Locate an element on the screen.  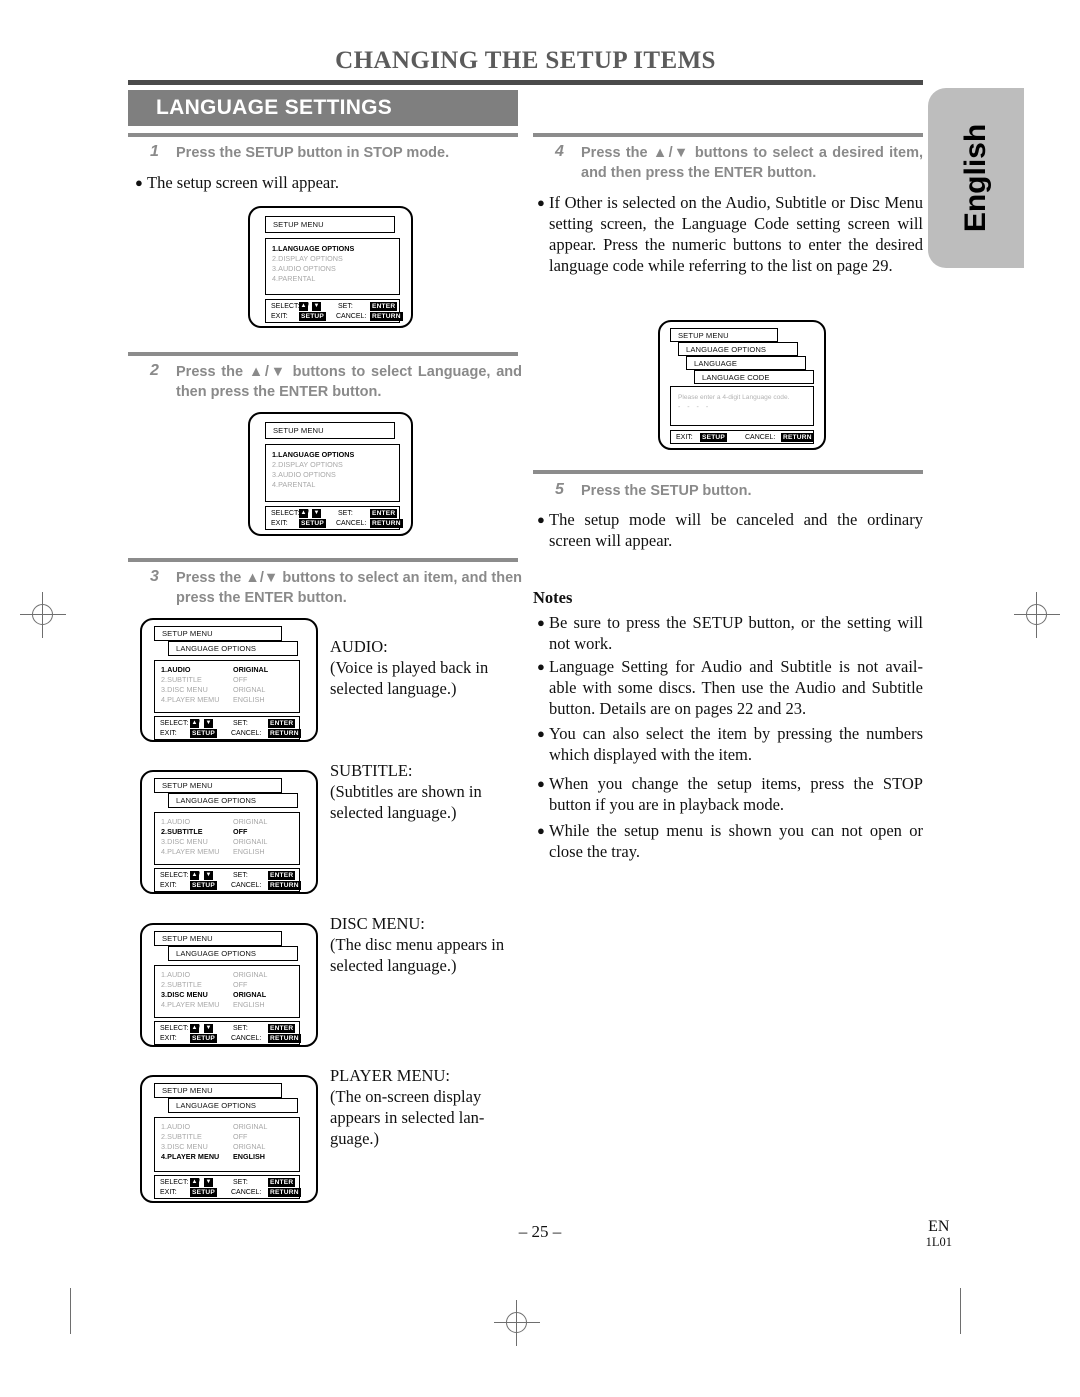
section-title-band: LANGUAGE SETTINGS is located at coordinates (323, 108).